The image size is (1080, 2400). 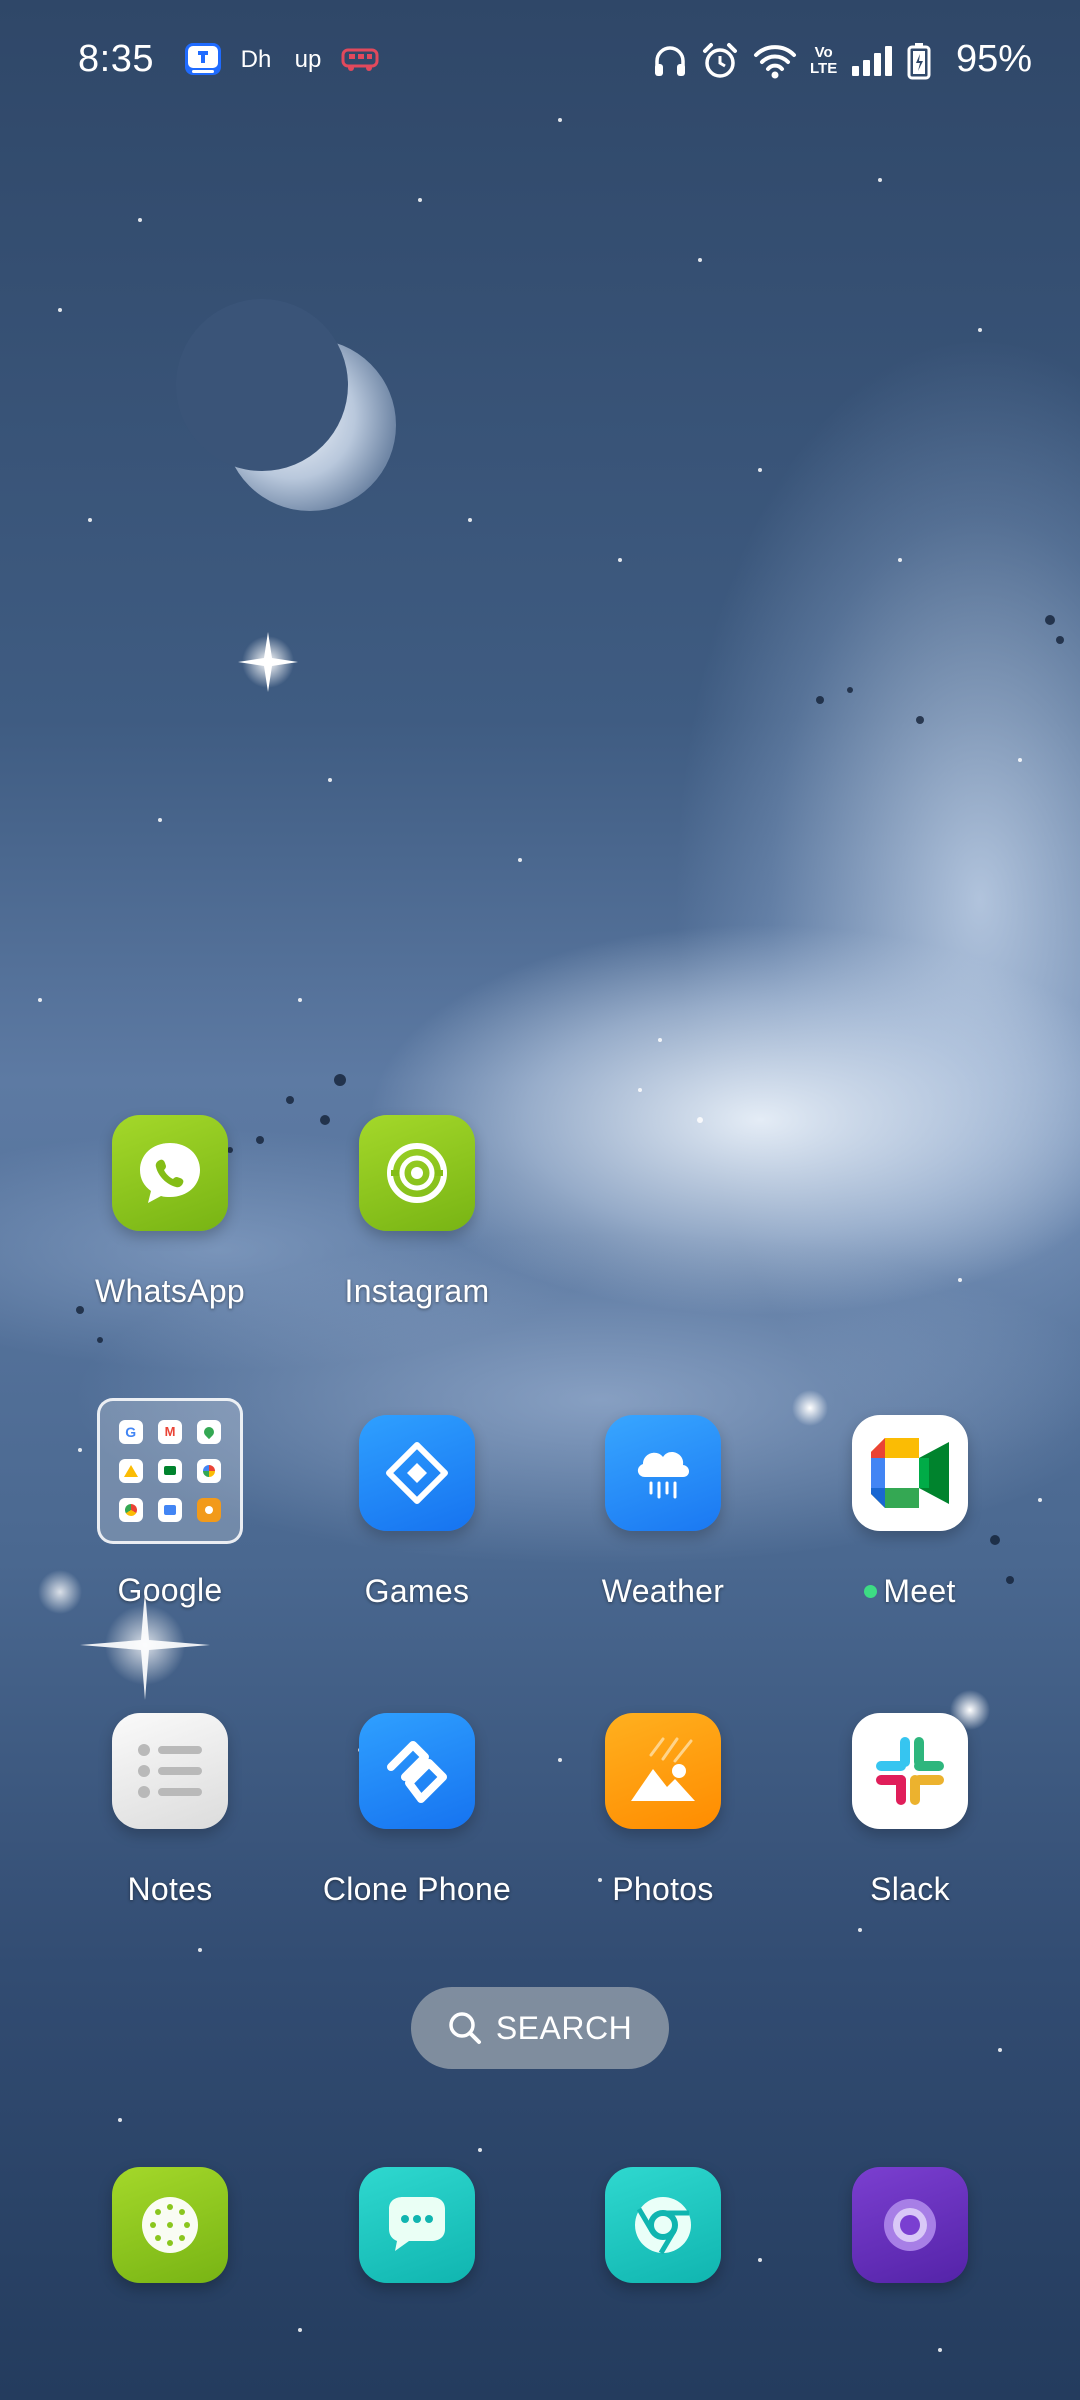 What do you see at coordinates (720, 61) in the screenshot?
I see `alarm-icon` at bounding box center [720, 61].